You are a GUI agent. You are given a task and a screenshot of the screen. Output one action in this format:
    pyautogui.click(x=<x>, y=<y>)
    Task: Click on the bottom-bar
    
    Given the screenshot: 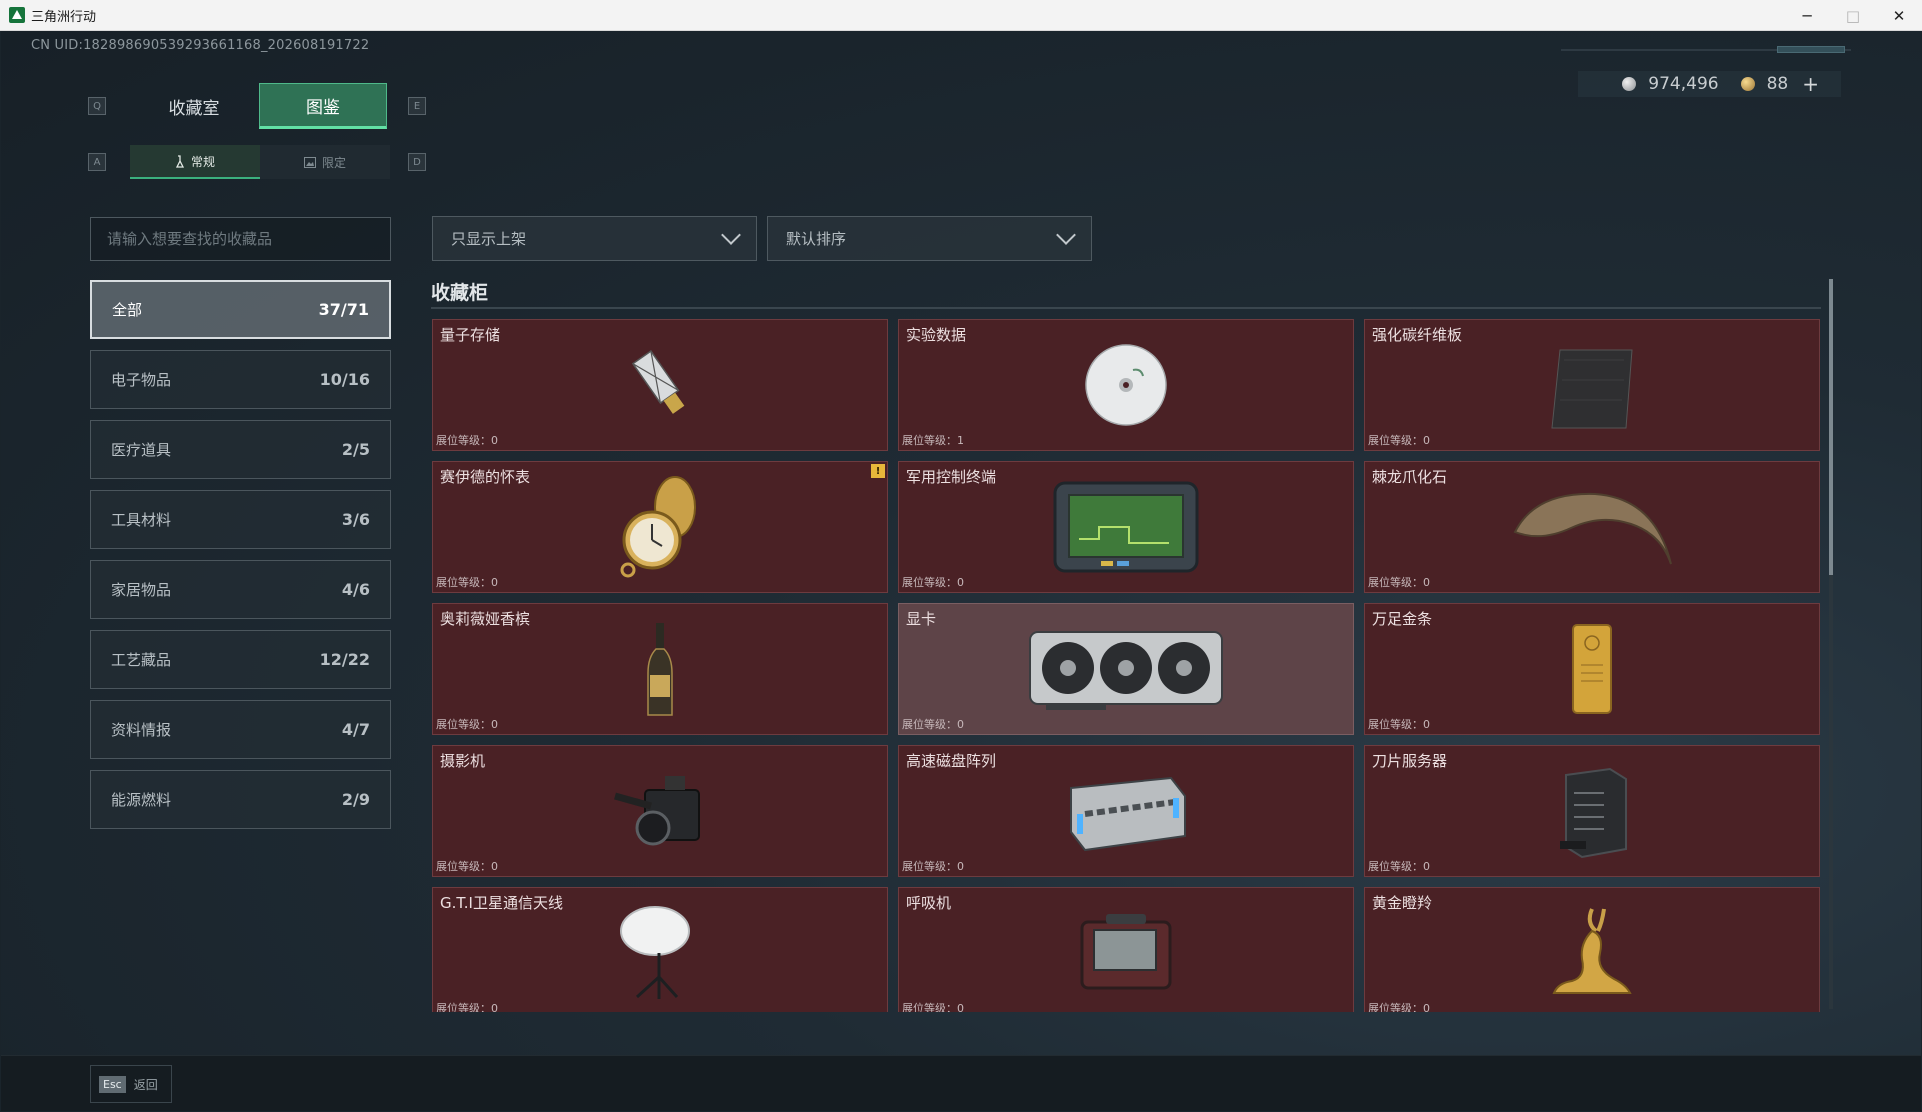 What is the action you would take?
    pyautogui.click(x=961, y=1083)
    